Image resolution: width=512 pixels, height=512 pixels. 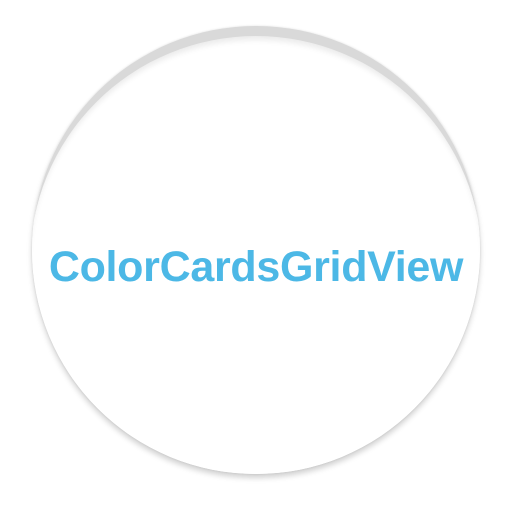 What do you see at coordinates (256, 267) in the screenshot?
I see `app-icon-label: ColorCardsGridView` at bounding box center [256, 267].